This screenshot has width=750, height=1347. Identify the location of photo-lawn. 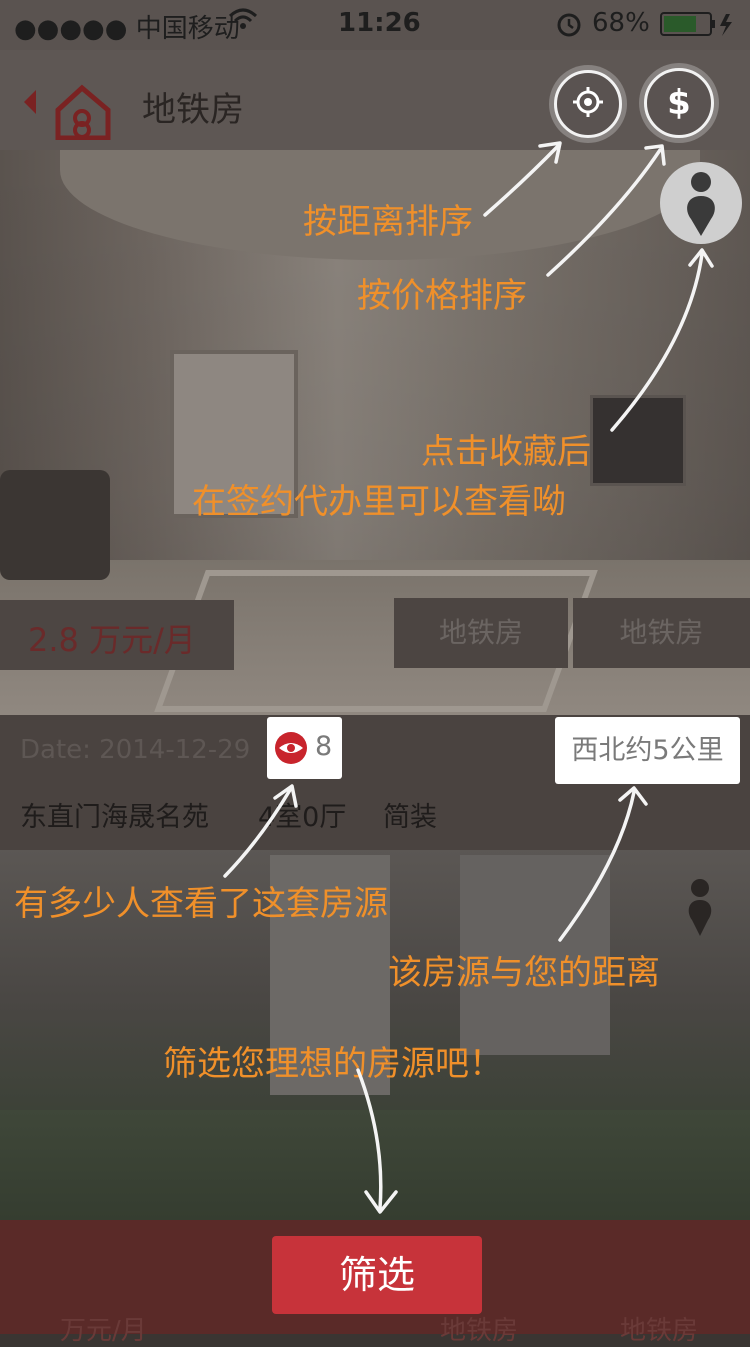
(375, 1165).